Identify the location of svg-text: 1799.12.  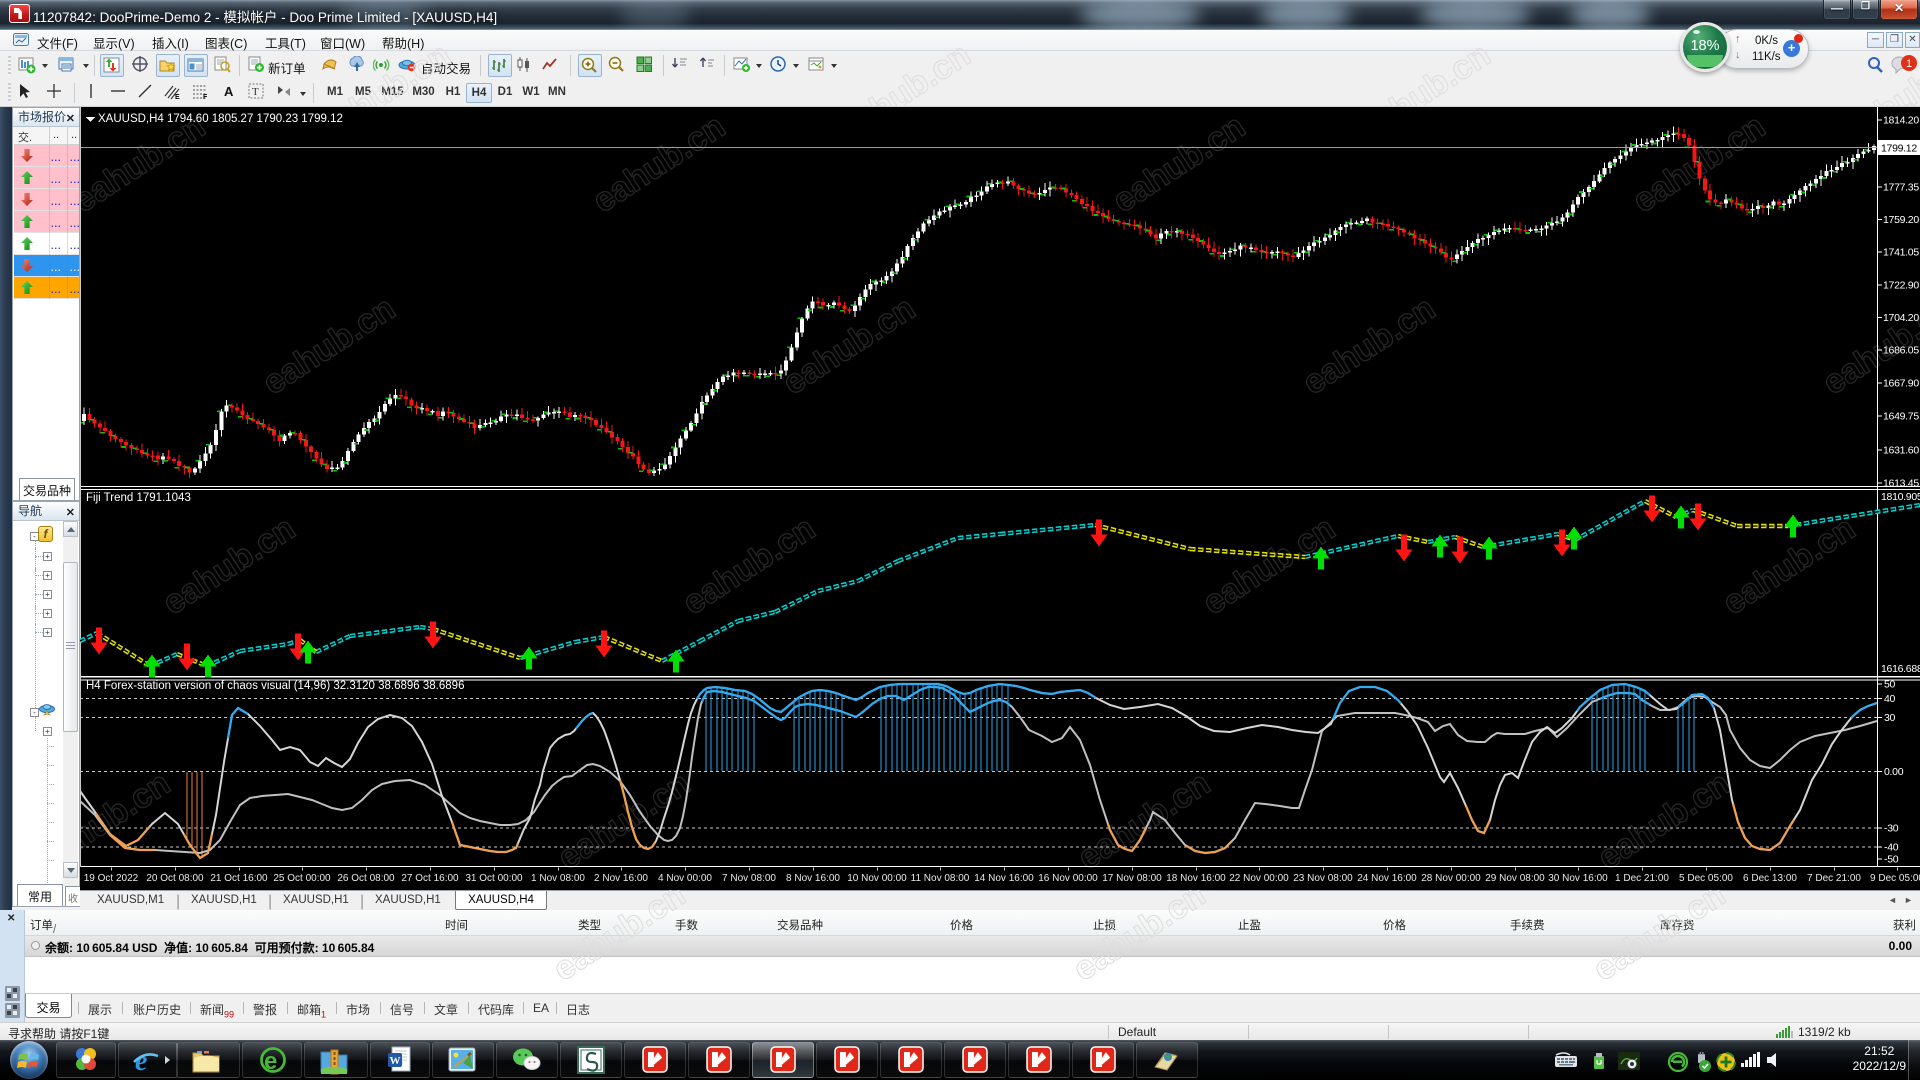
(1899, 149).